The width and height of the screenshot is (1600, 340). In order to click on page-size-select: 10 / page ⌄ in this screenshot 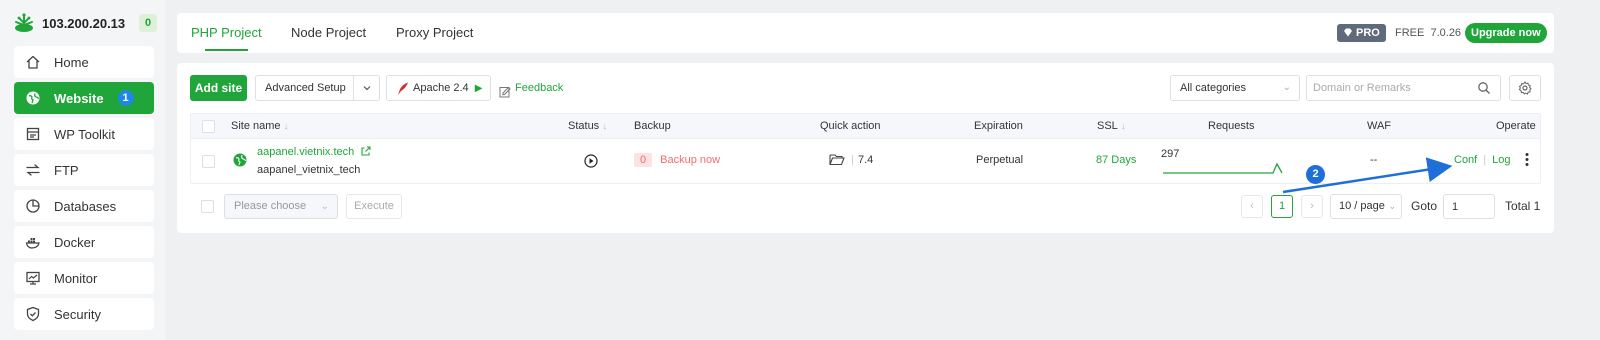, I will do `click(1366, 206)`.